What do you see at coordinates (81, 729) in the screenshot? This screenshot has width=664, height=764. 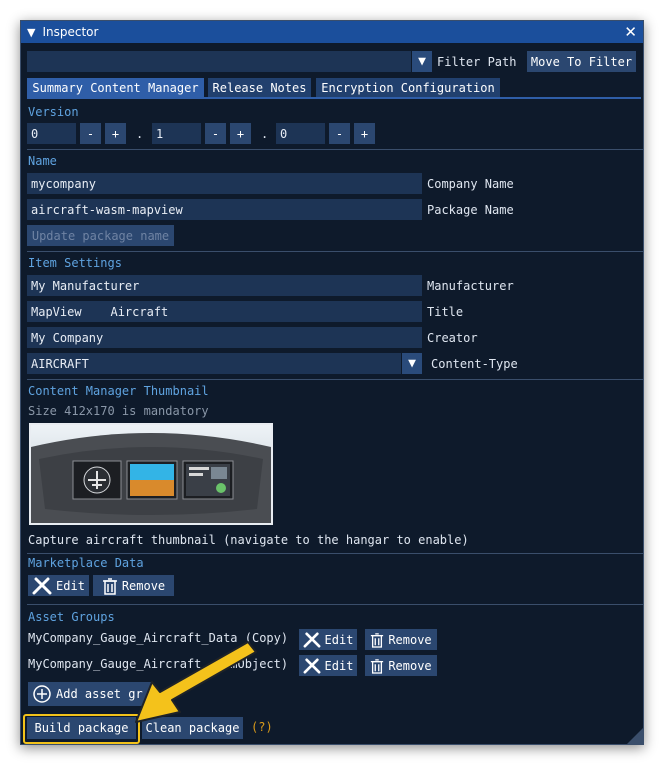 I see `build-package-highlight` at bounding box center [81, 729].